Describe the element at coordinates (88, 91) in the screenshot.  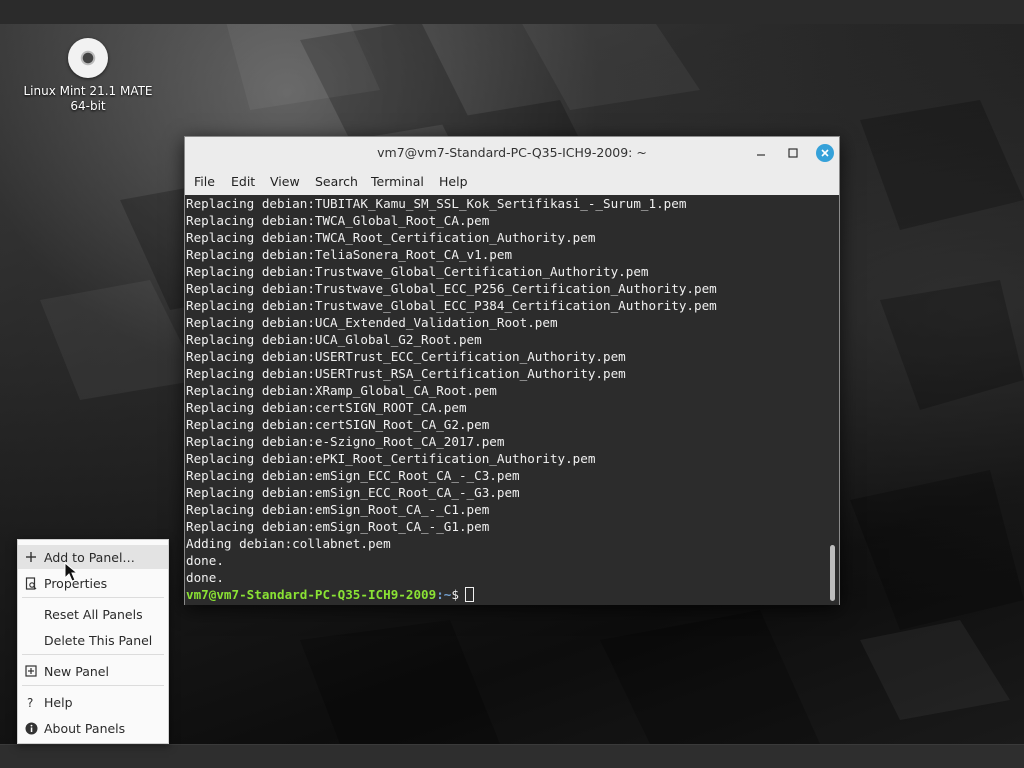
I see `desktop-icon-label-line1: Linux Mint 21.1 MATE` at that location.